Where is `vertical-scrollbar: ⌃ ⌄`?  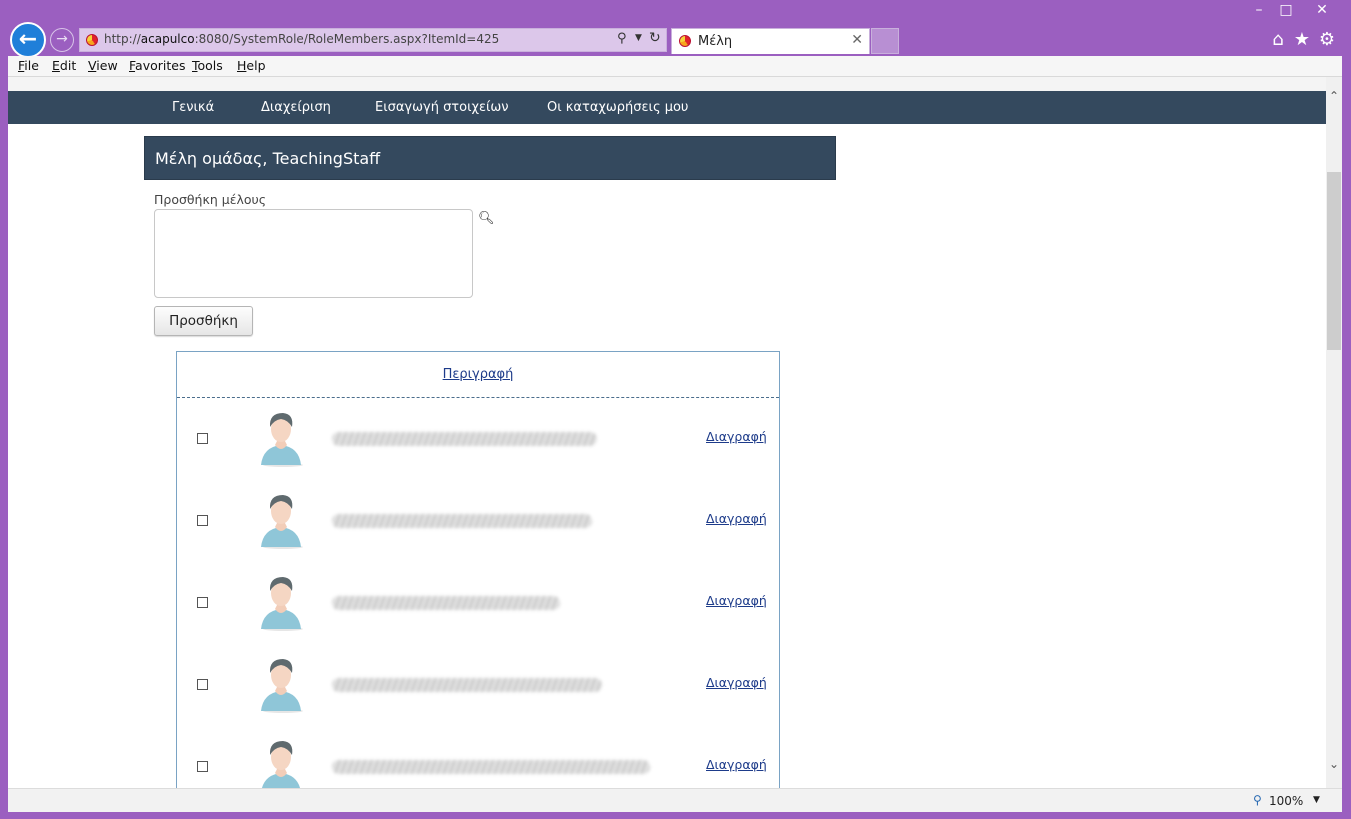 vertical-scrollbar: ⌃ ⌄ is located at coordinates (1334, 432).